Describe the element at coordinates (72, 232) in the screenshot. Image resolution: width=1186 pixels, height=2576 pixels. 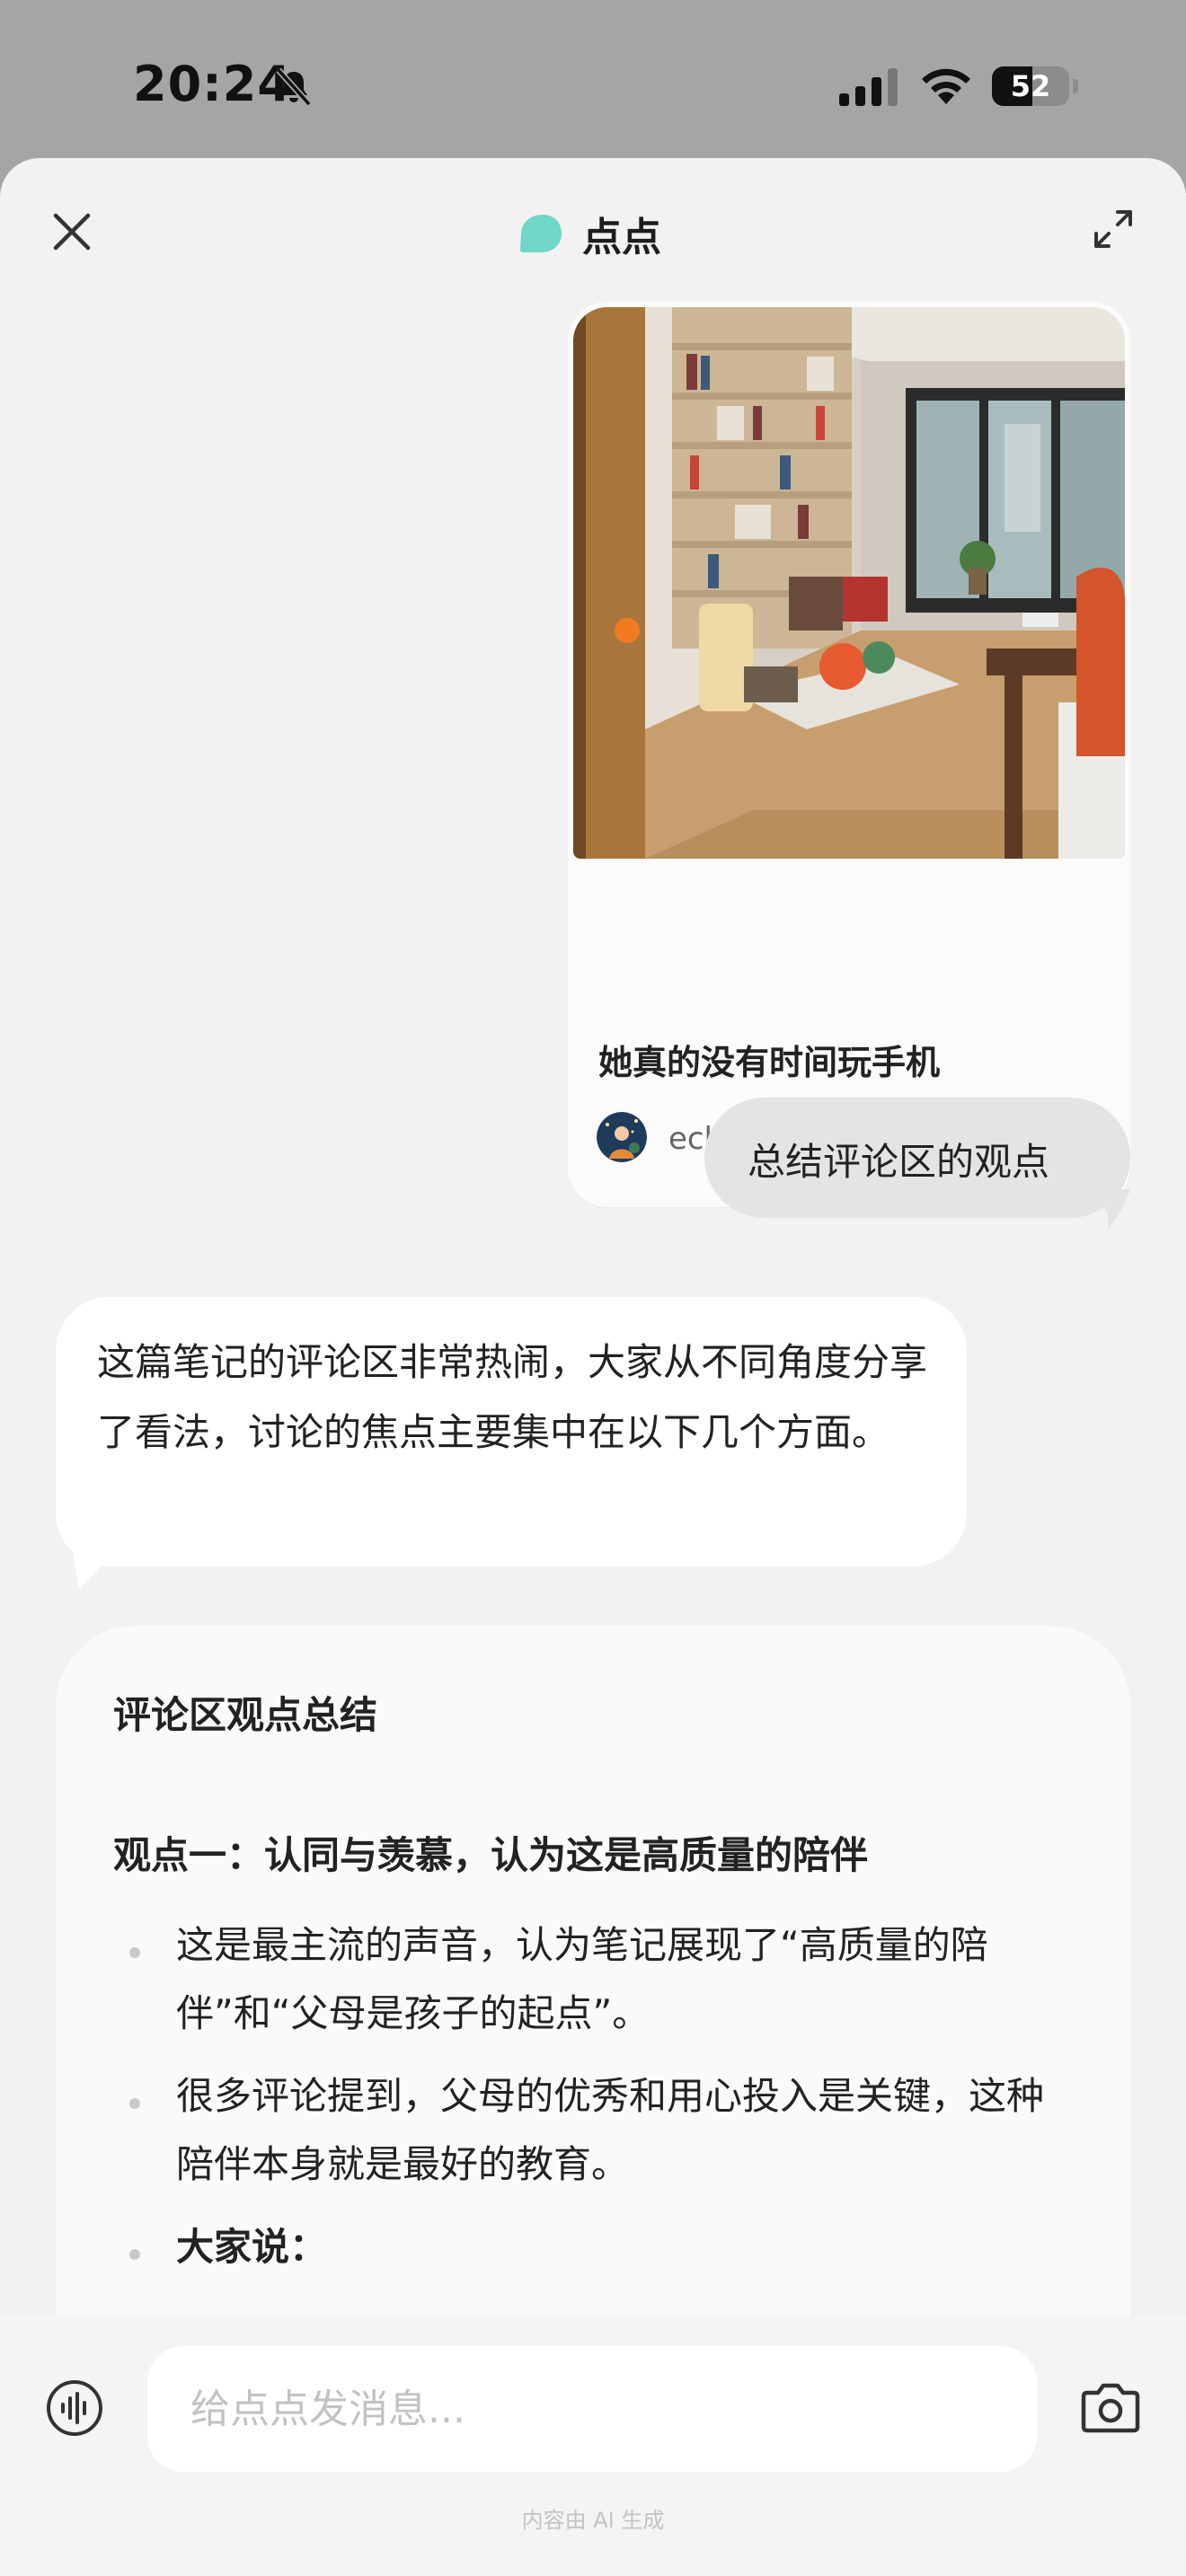
I see `close-icon` at that location.